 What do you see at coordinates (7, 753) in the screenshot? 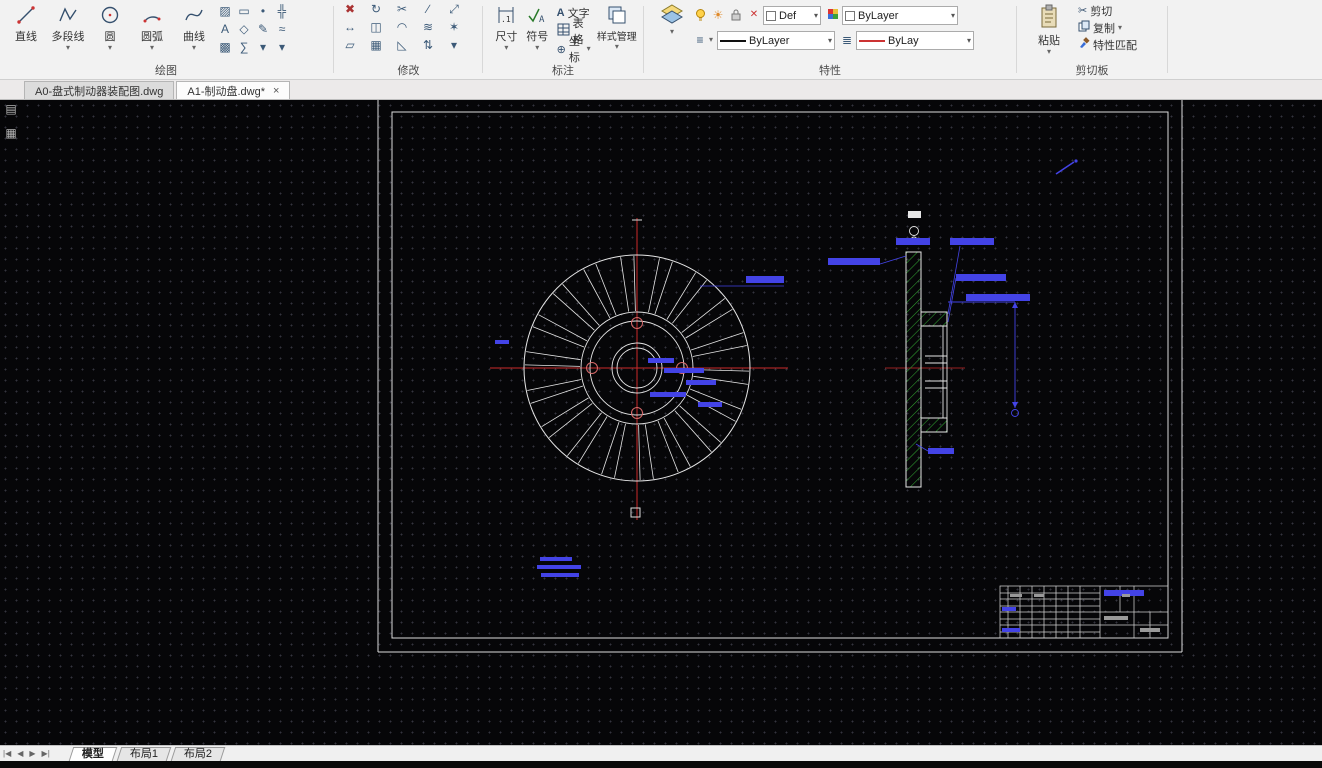
I see `first-tab-icon: |◀` at bounding box center [7, 753].